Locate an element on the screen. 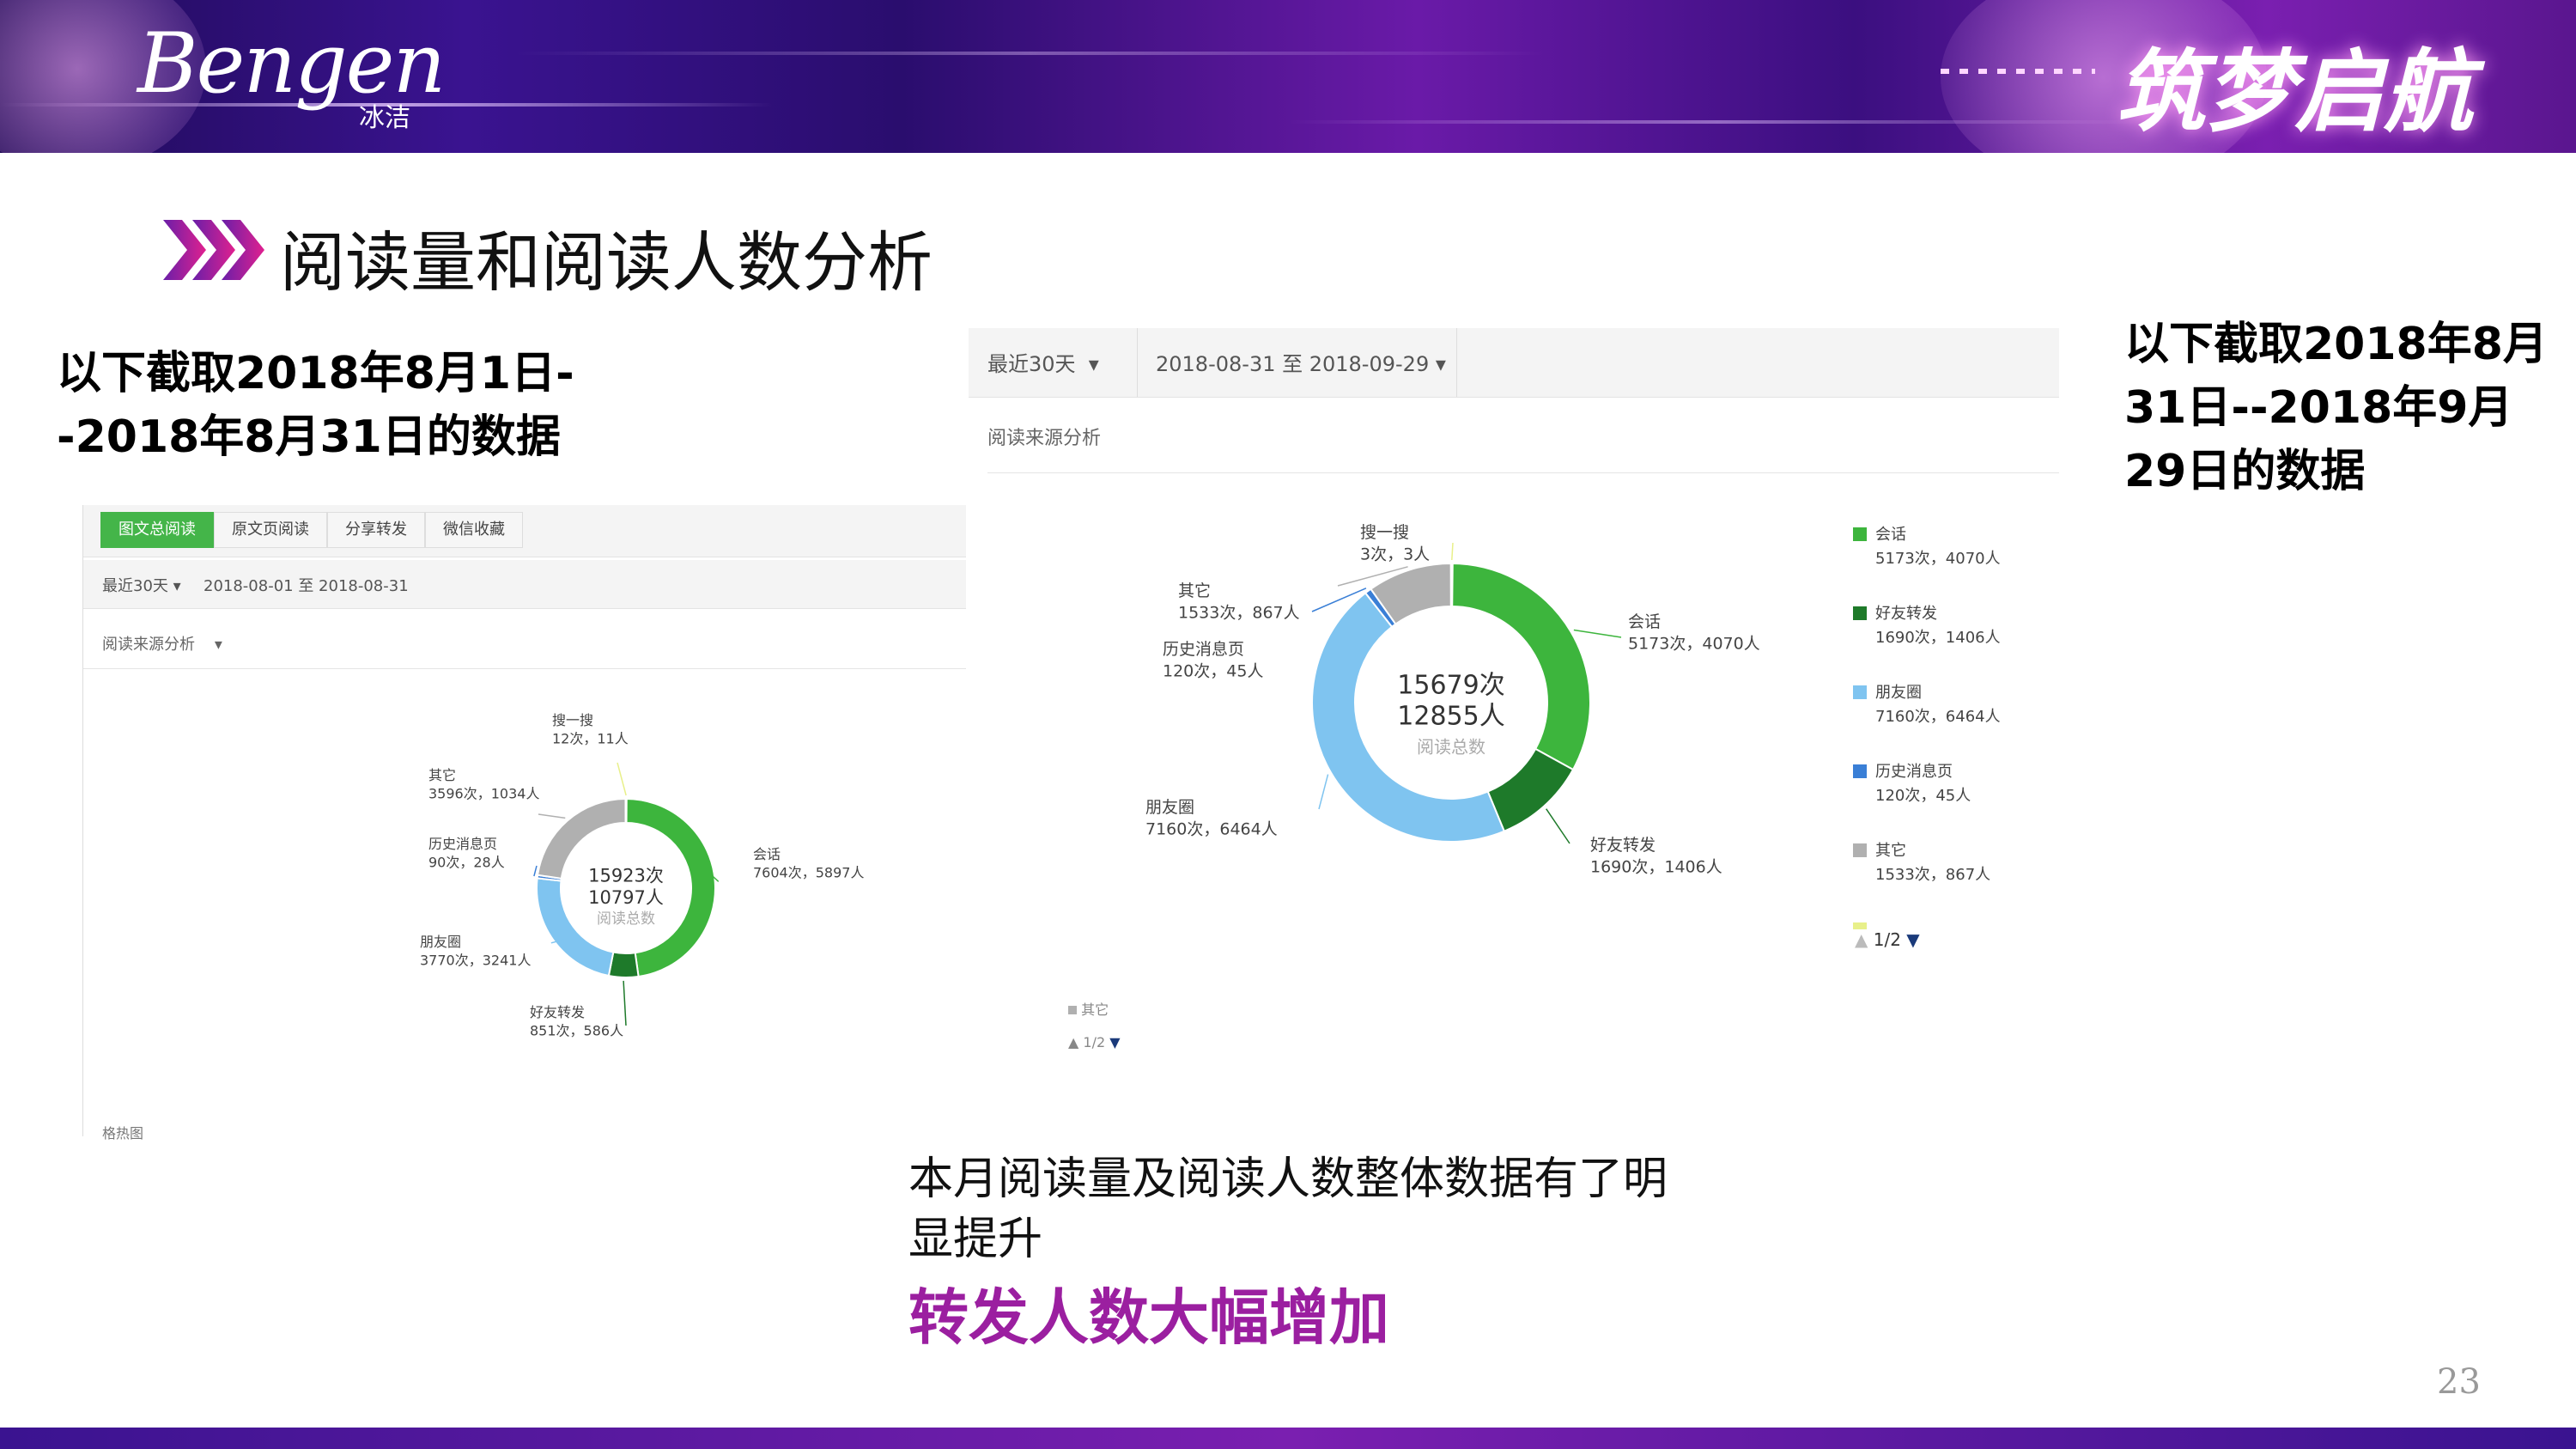 This screenshot has width=2576, height=1449. ghost-legend: 其它 is located at coordinates (1089, 1008).